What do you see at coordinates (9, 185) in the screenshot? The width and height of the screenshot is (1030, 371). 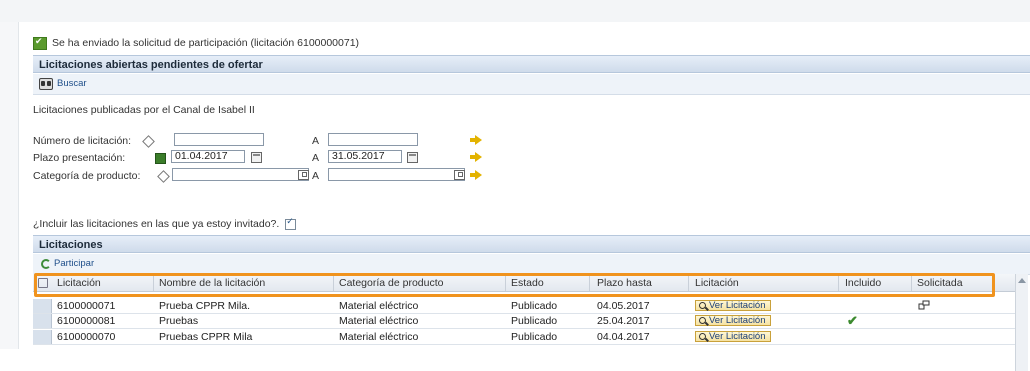 I see `left-band` at bounding box center [9, 185].